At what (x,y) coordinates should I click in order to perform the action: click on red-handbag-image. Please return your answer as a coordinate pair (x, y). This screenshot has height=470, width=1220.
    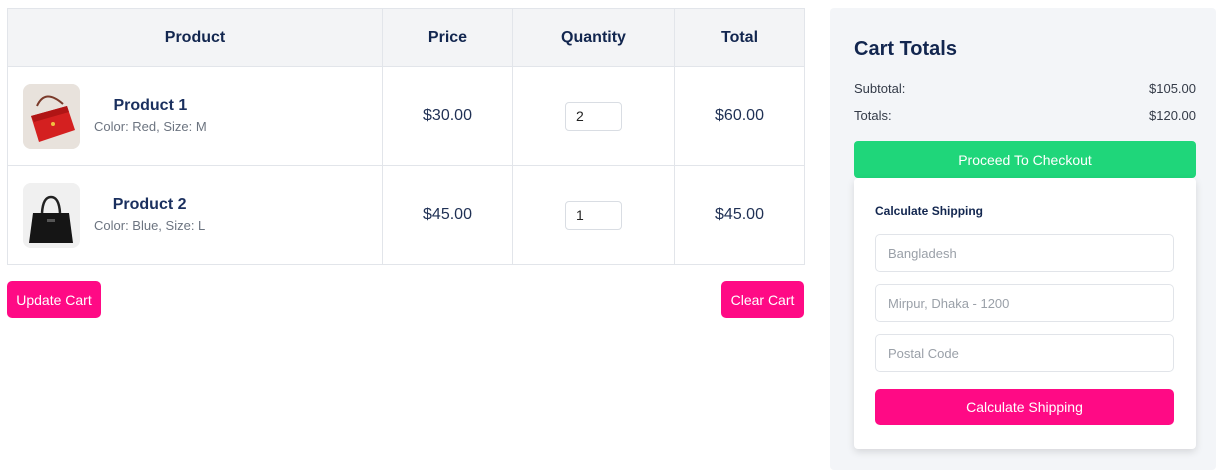
    Looking at the image, I should click on (51, 116).